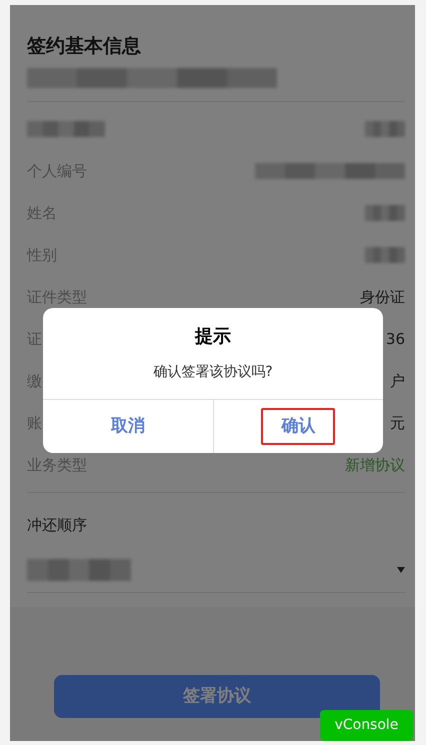 Image resolution: width=426 pixels, height=745 pixels. Describe the element at coordinates (382, 297) in the screenshot. I see `field-value: 身份证` at that location.